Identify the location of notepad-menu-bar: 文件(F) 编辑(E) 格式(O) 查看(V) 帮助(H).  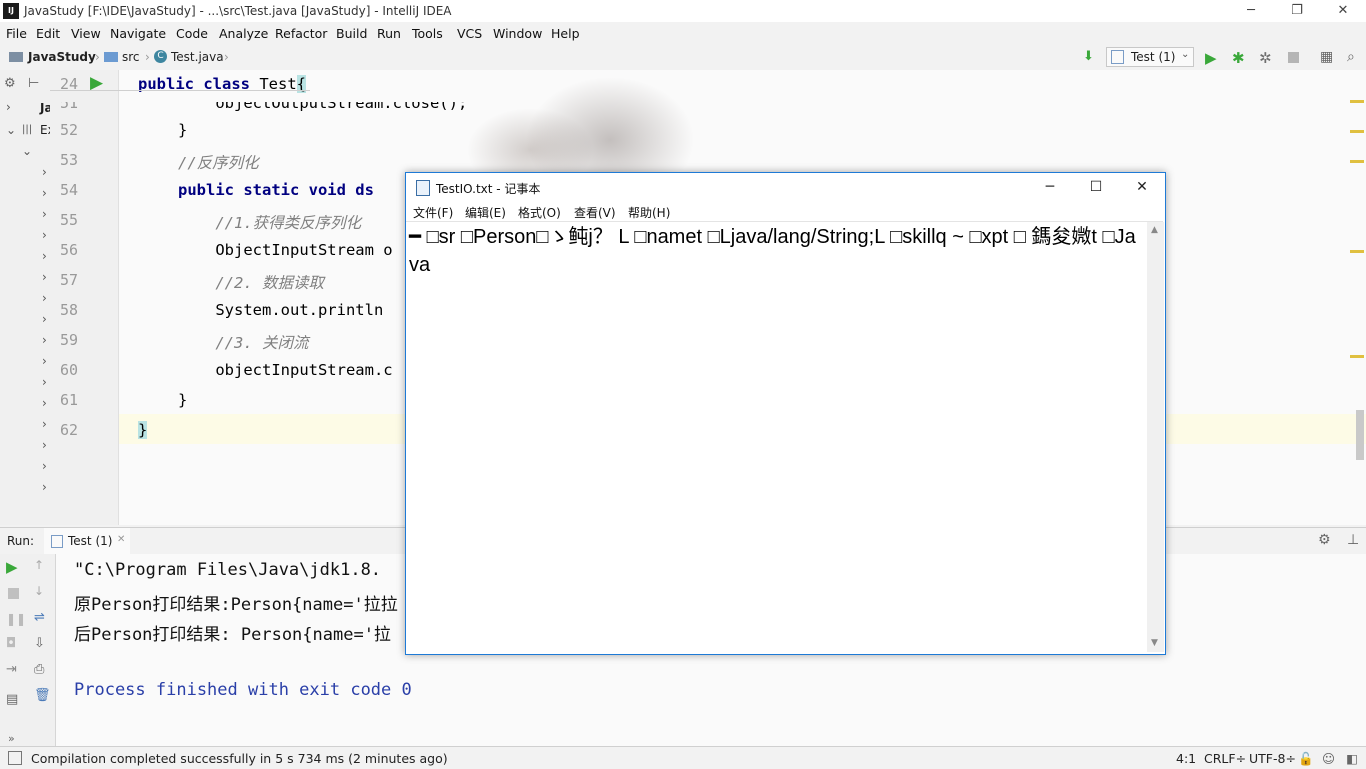
(785, 211).